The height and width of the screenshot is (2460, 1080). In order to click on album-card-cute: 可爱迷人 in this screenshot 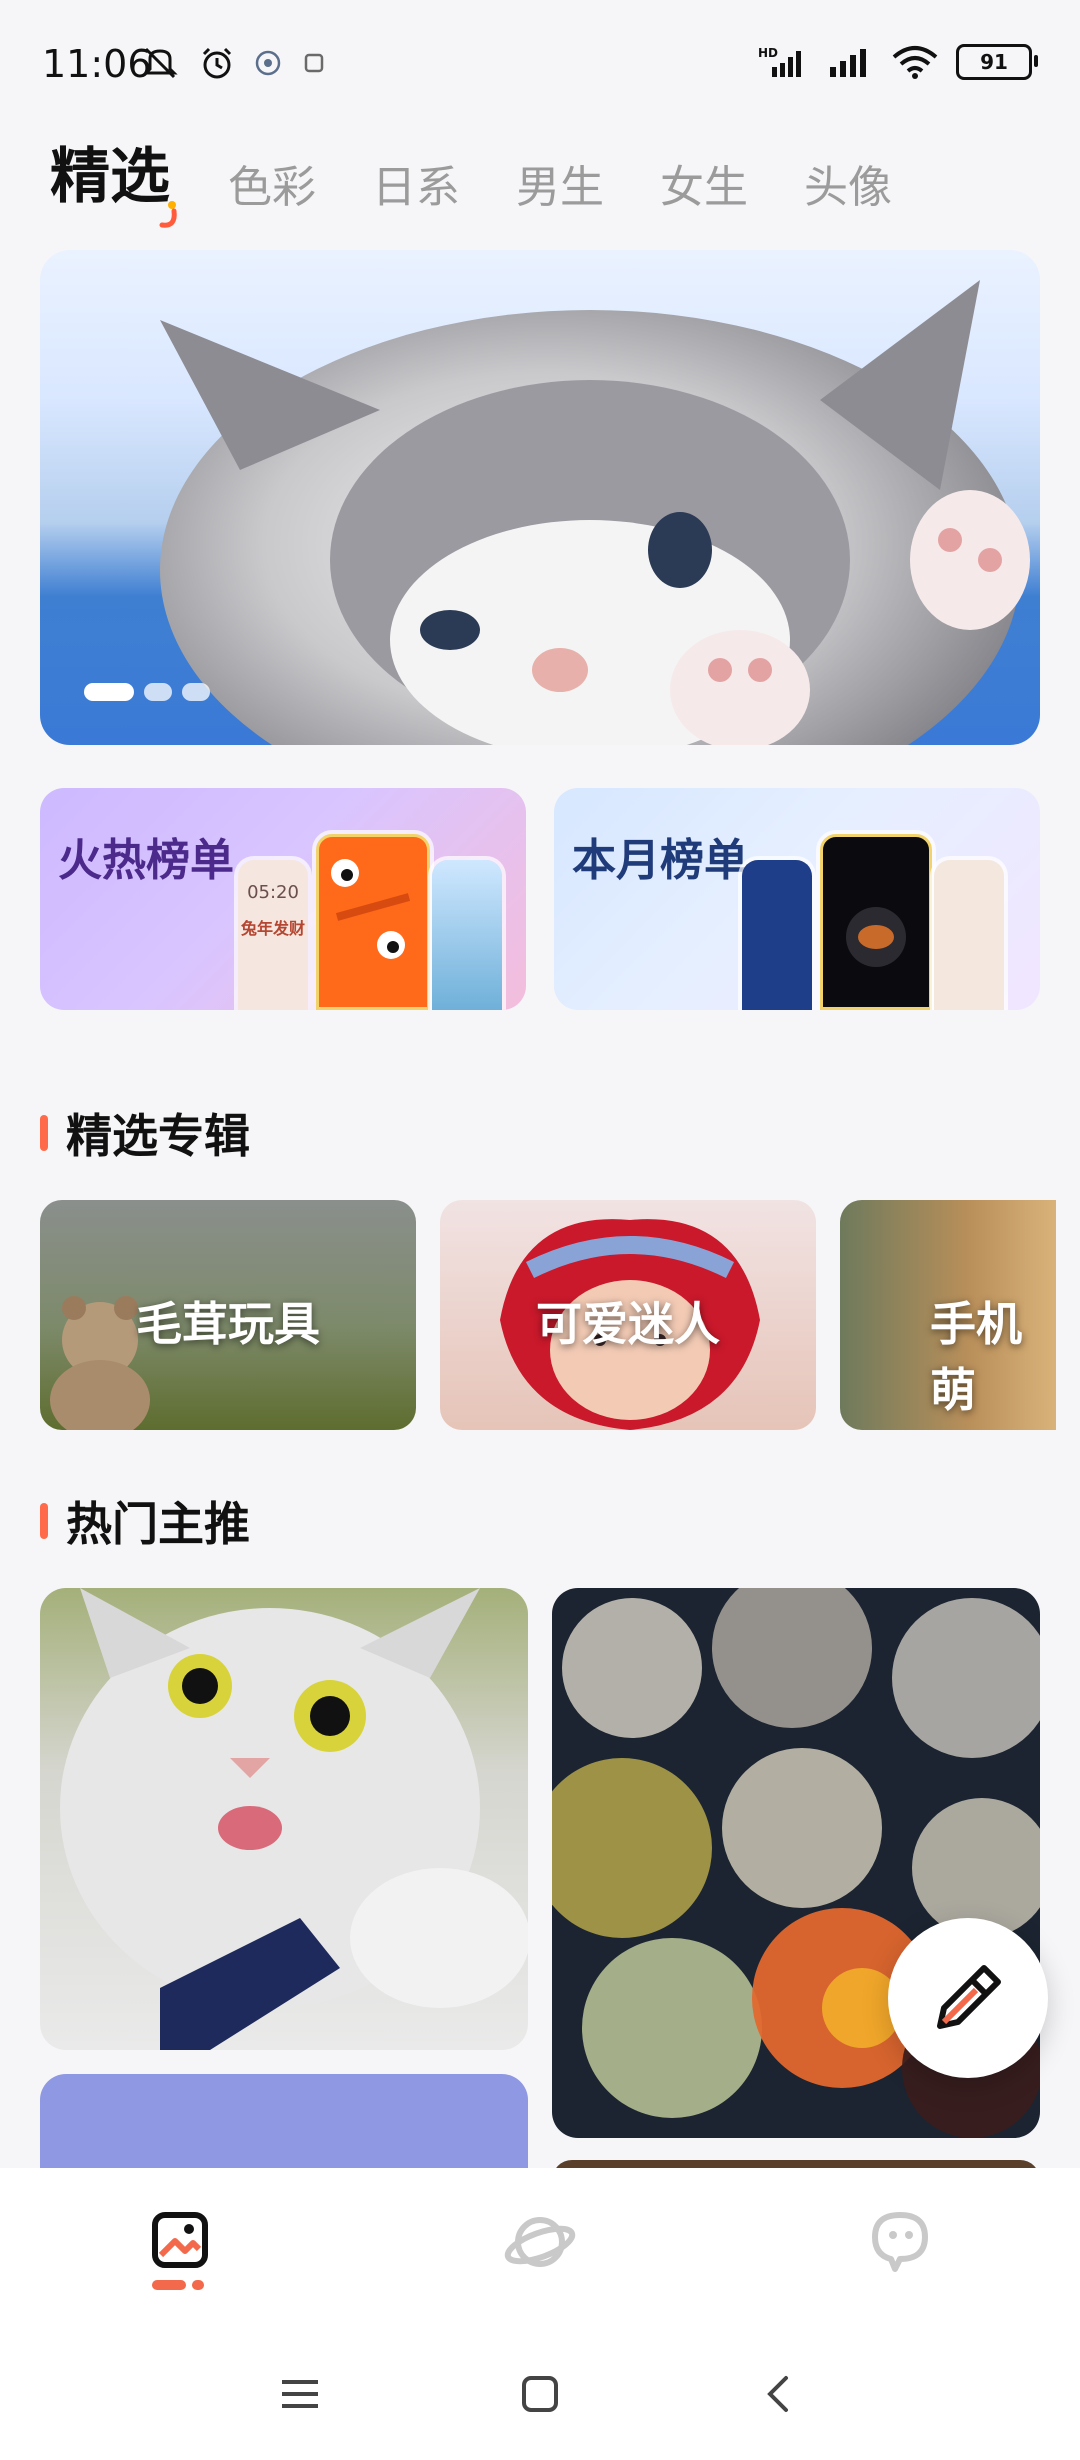, I will do `click(628, 1315)`.